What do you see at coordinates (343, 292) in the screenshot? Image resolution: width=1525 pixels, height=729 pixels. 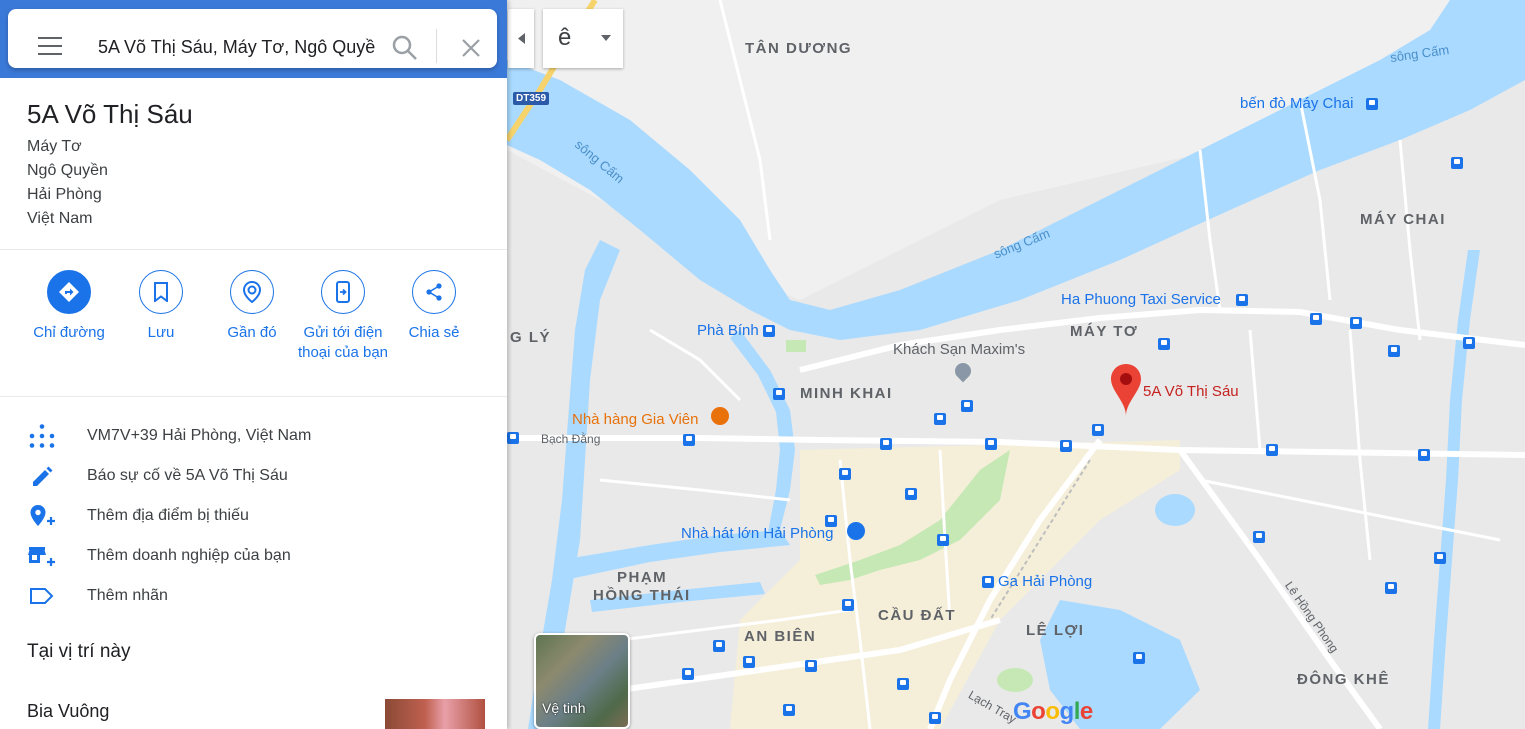 I see `send-to-phone-icon` at bounding box center [343, 292].